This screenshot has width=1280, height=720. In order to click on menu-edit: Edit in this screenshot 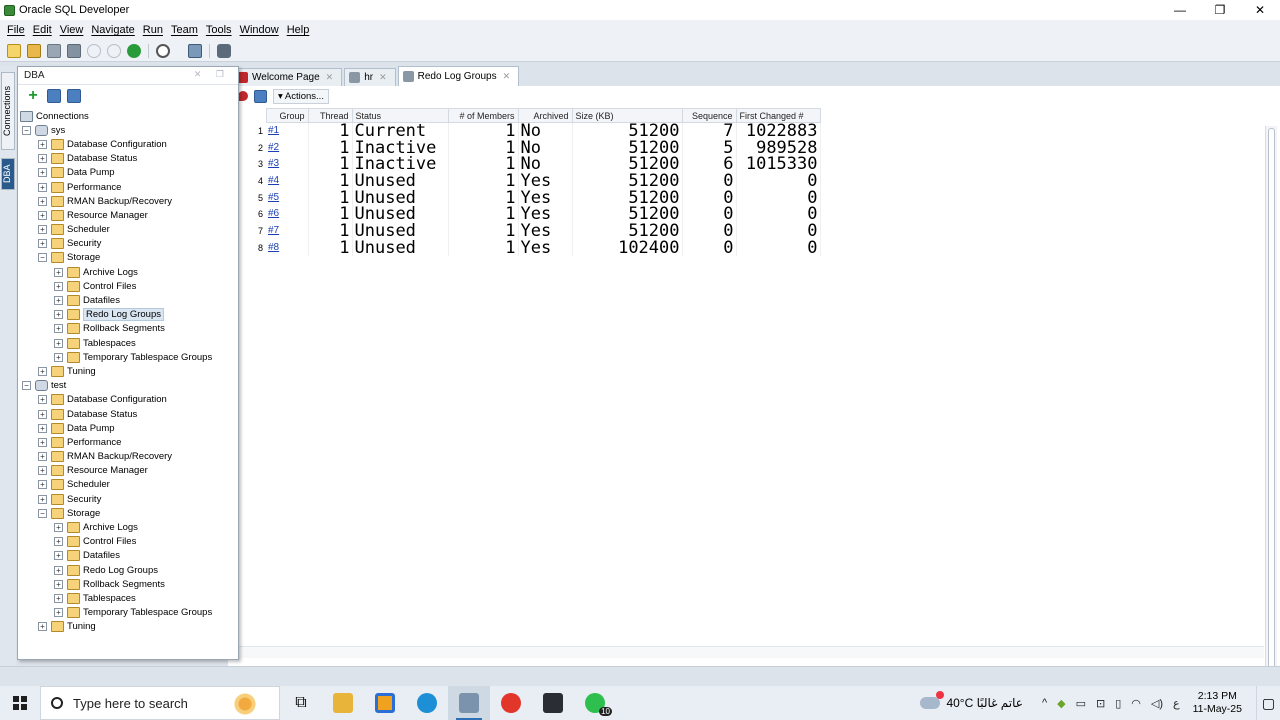, I will do `click(42, 30)`.